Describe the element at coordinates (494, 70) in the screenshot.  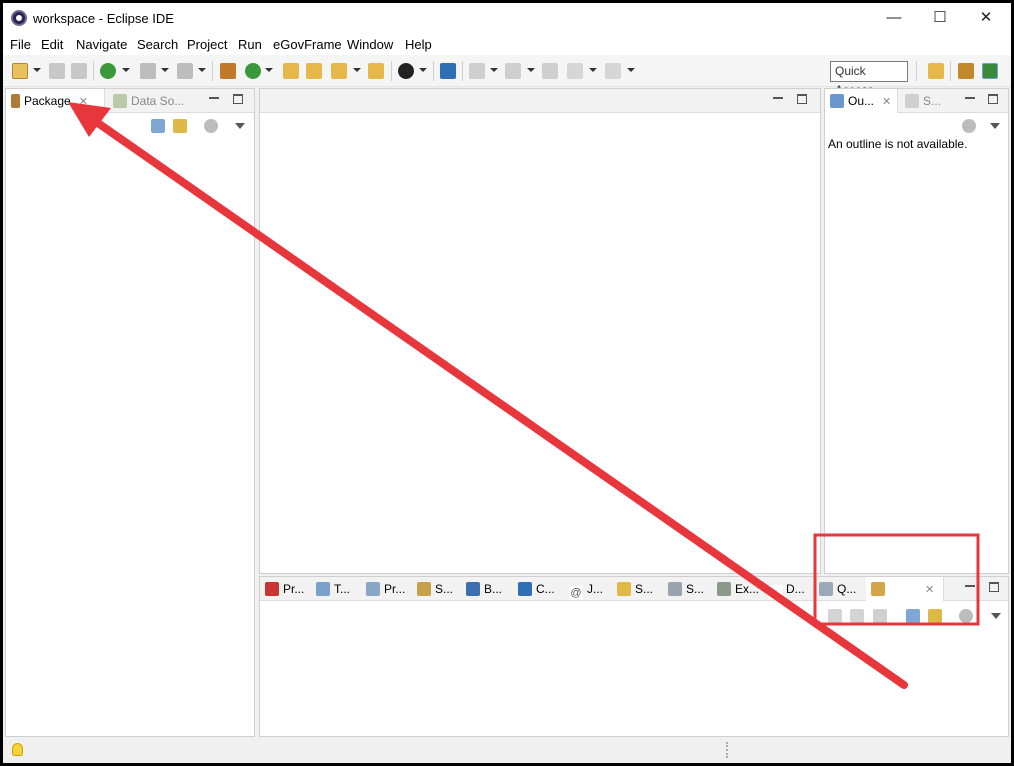
I see `next-annotation-dropdown-icon` at that location.